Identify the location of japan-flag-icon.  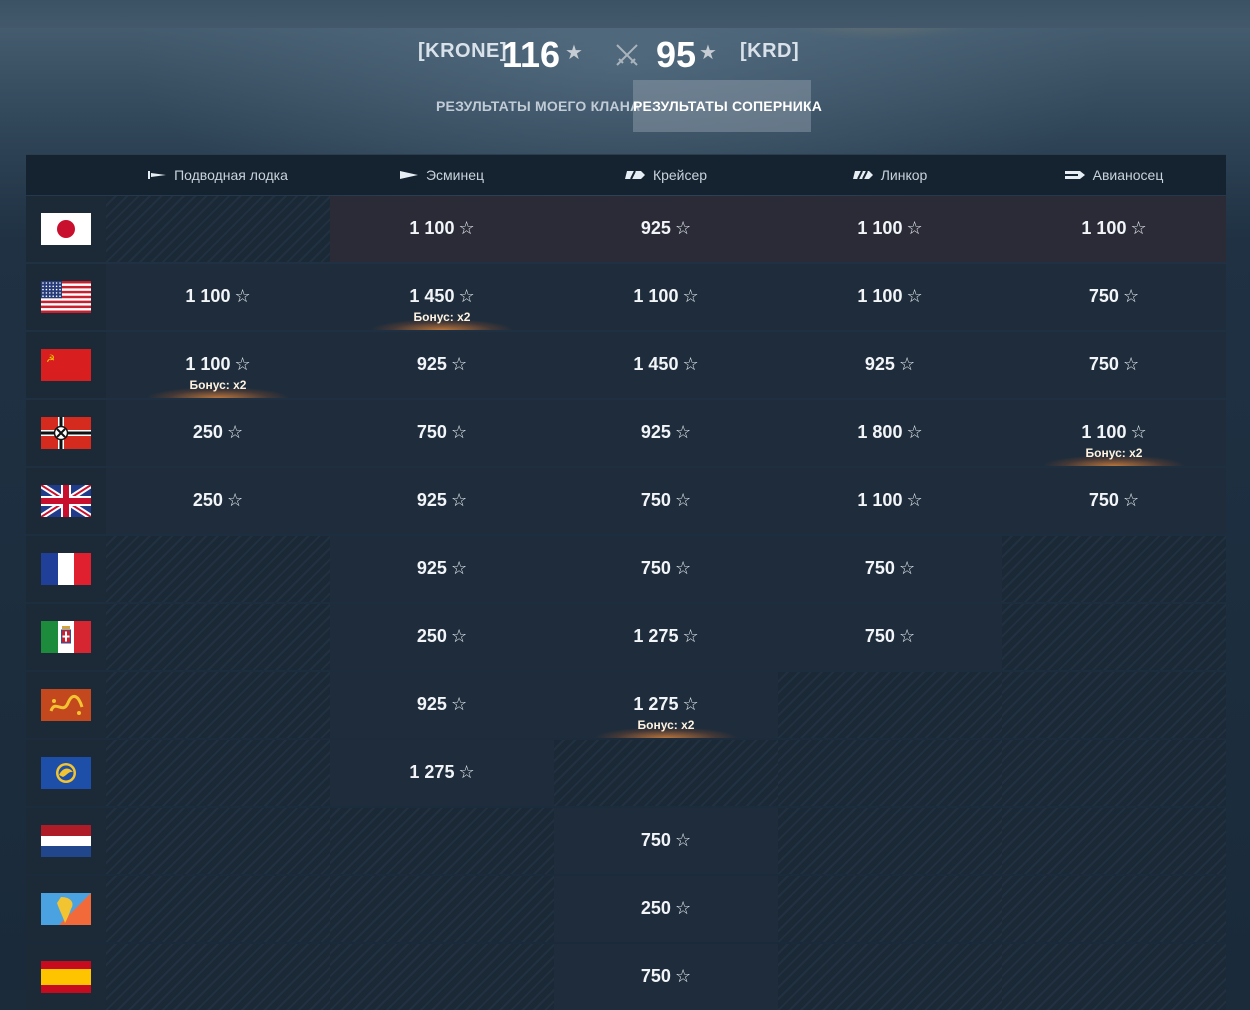
(66, 229).